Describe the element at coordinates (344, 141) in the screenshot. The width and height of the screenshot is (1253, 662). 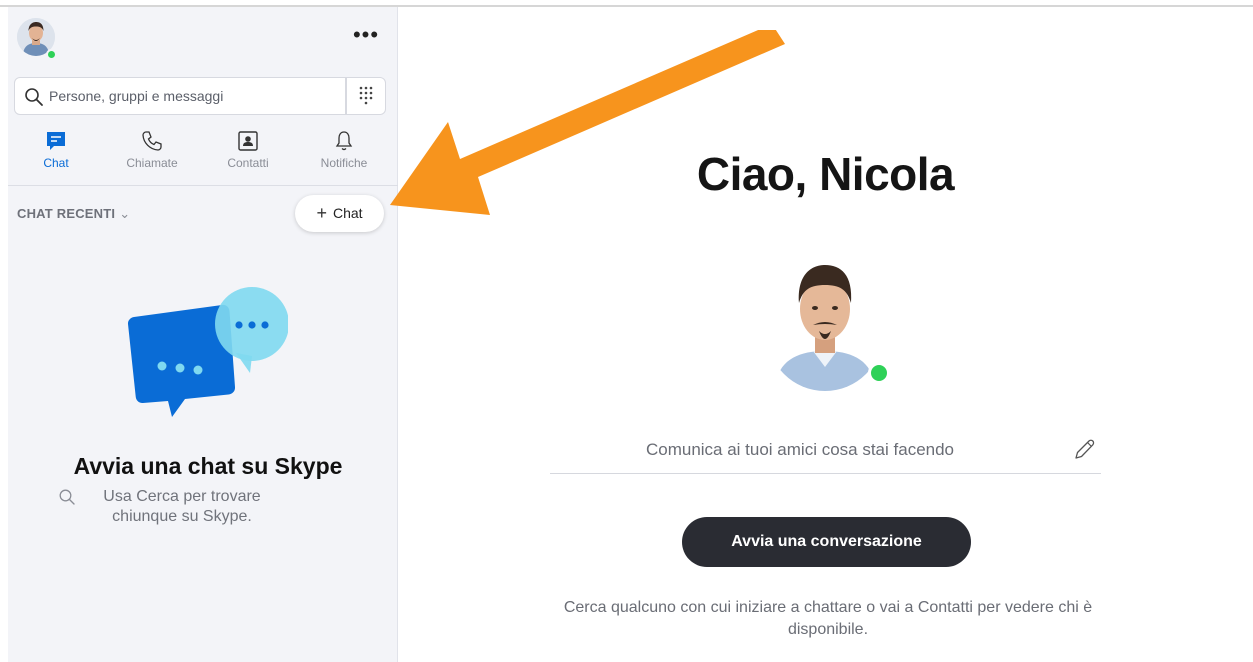
I see `bell-icon` at that location.